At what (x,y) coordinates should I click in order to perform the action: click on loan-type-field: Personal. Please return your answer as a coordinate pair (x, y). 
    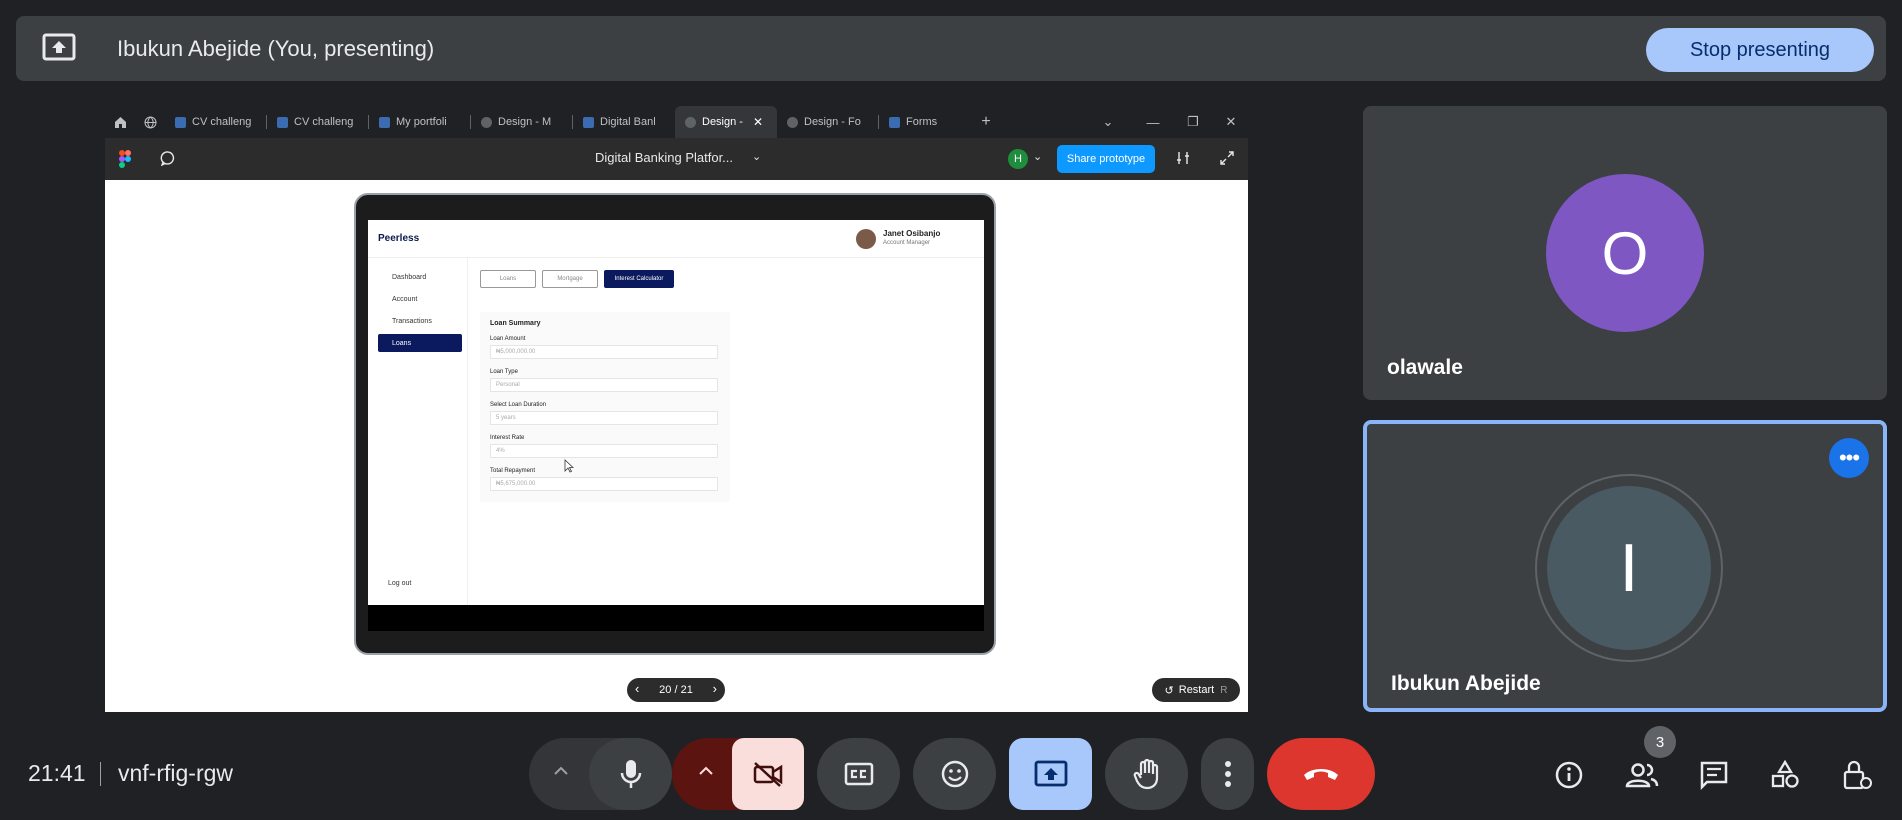
    Looking at the image, I should click on (604, 385).